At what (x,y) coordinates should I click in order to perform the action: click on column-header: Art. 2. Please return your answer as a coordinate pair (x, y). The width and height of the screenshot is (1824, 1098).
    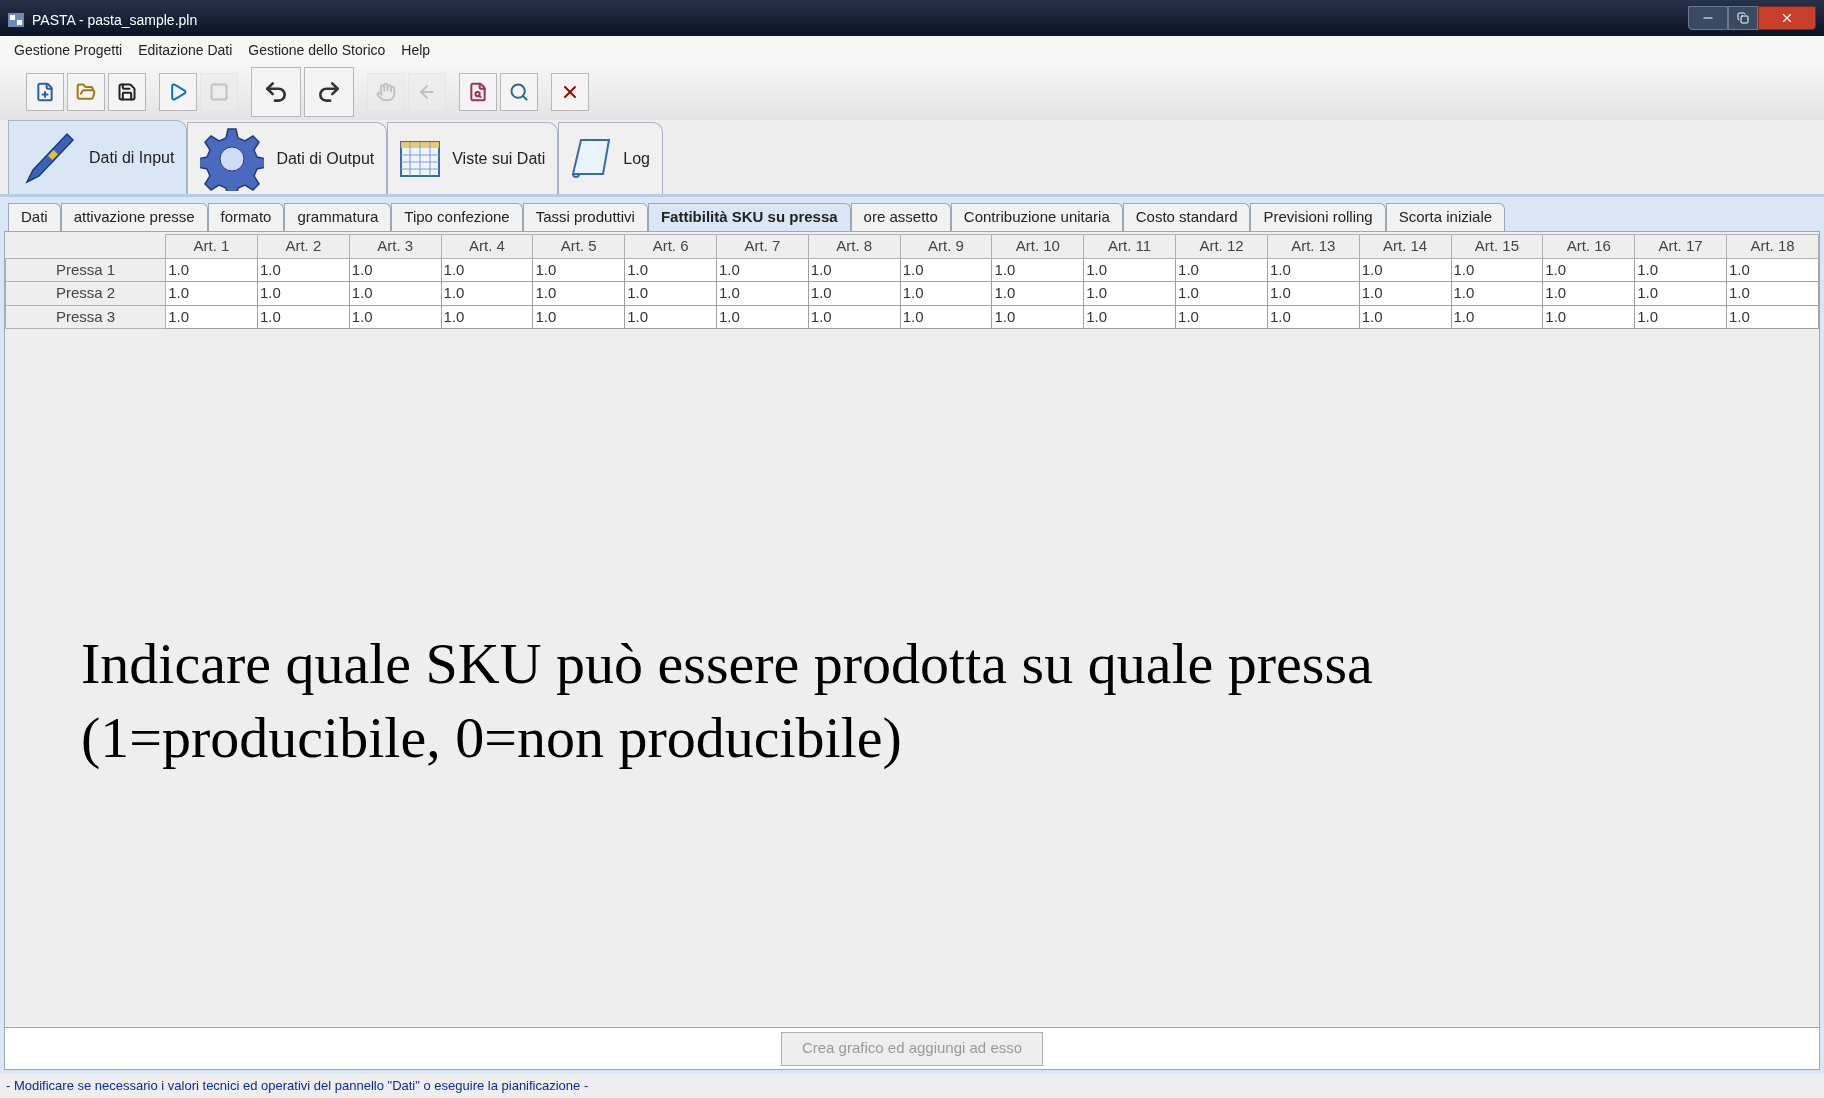
    Looking at the image, I should click on (303, 246).